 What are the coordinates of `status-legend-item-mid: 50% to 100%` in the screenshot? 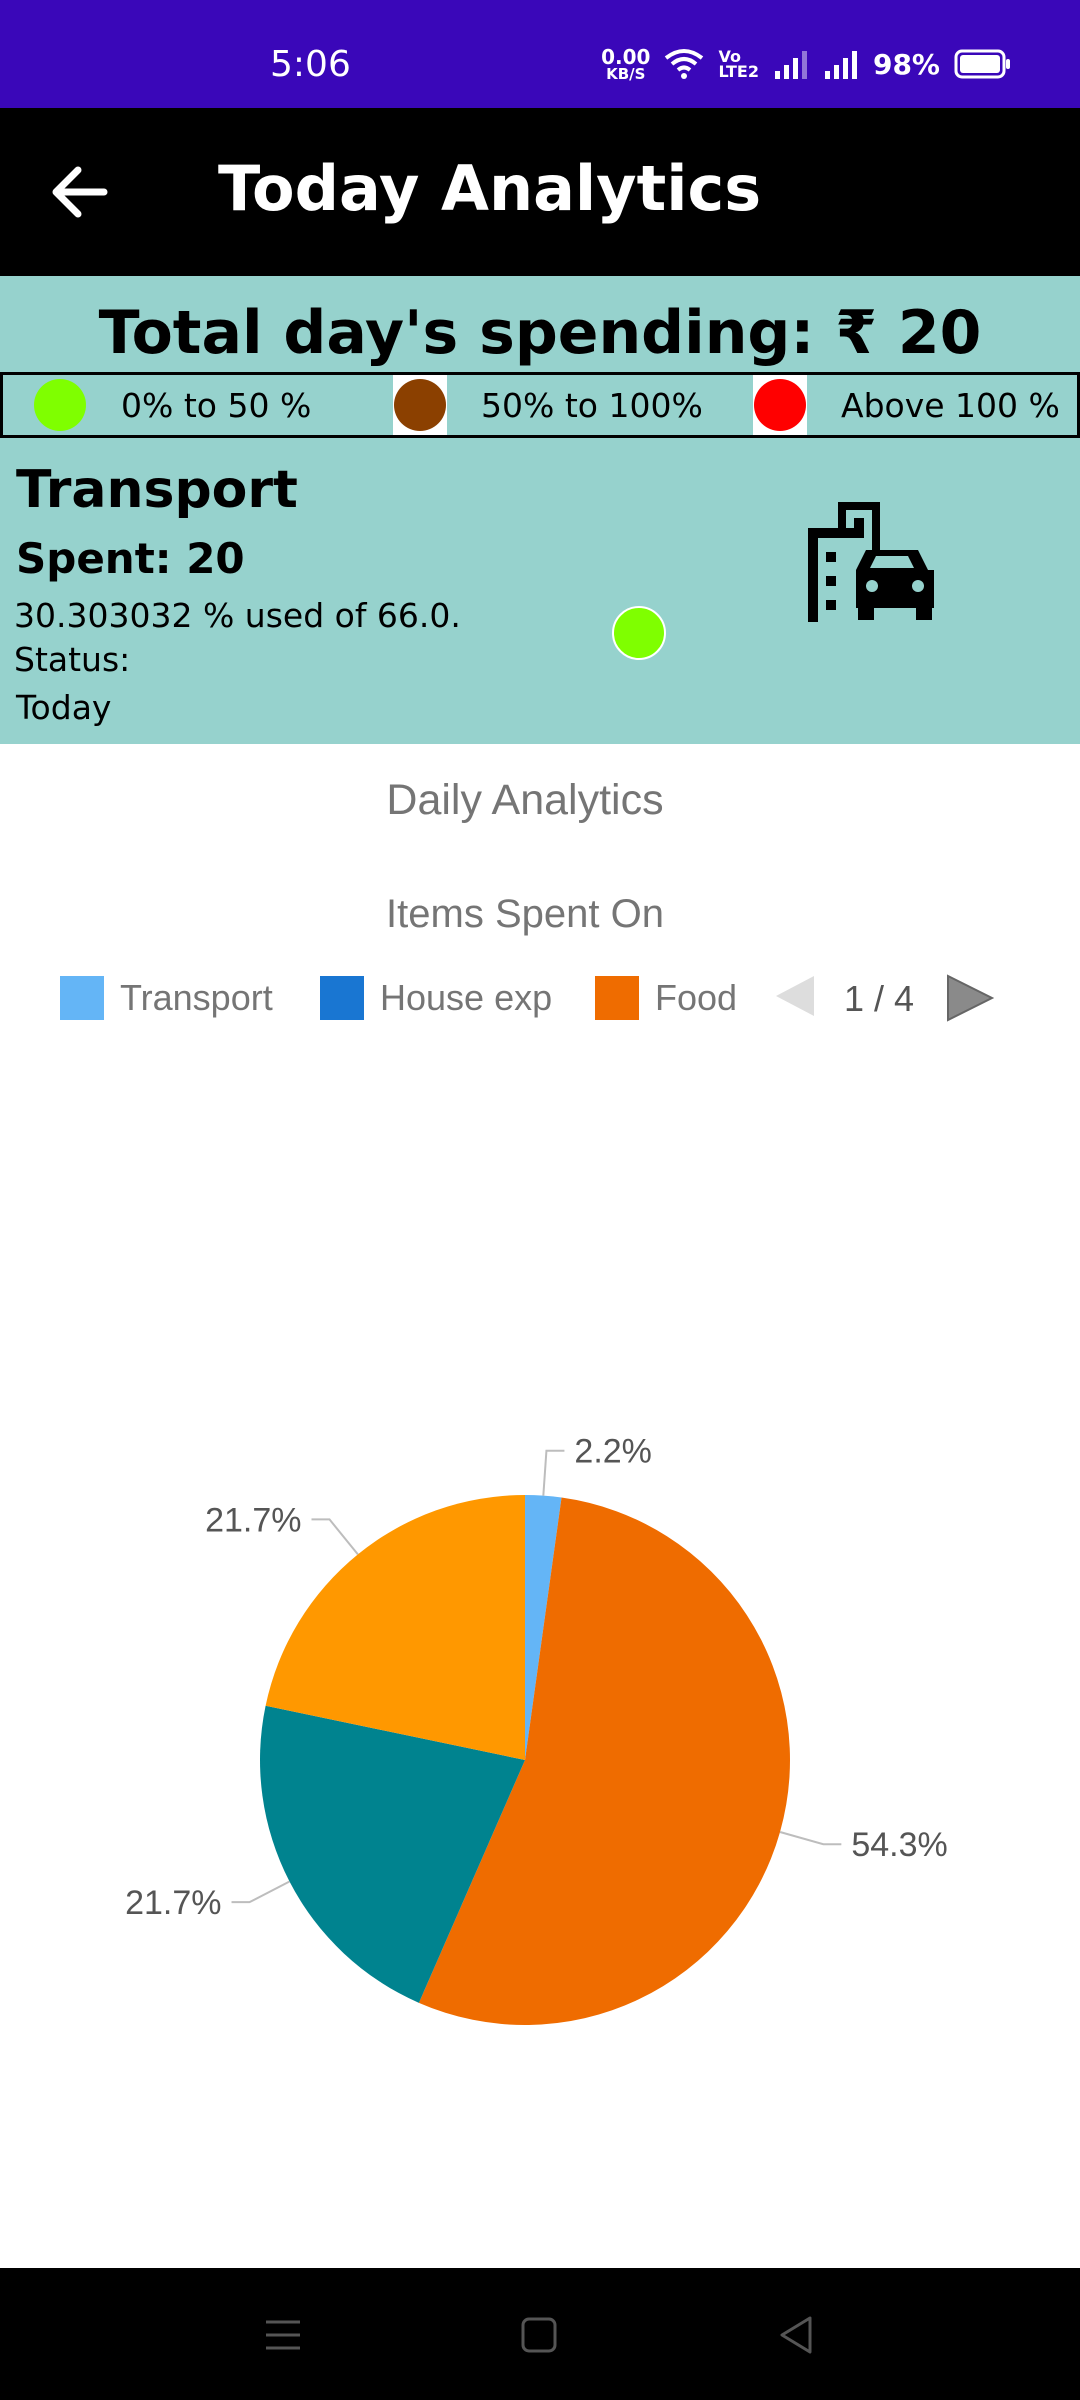 It's located at (548, 405).